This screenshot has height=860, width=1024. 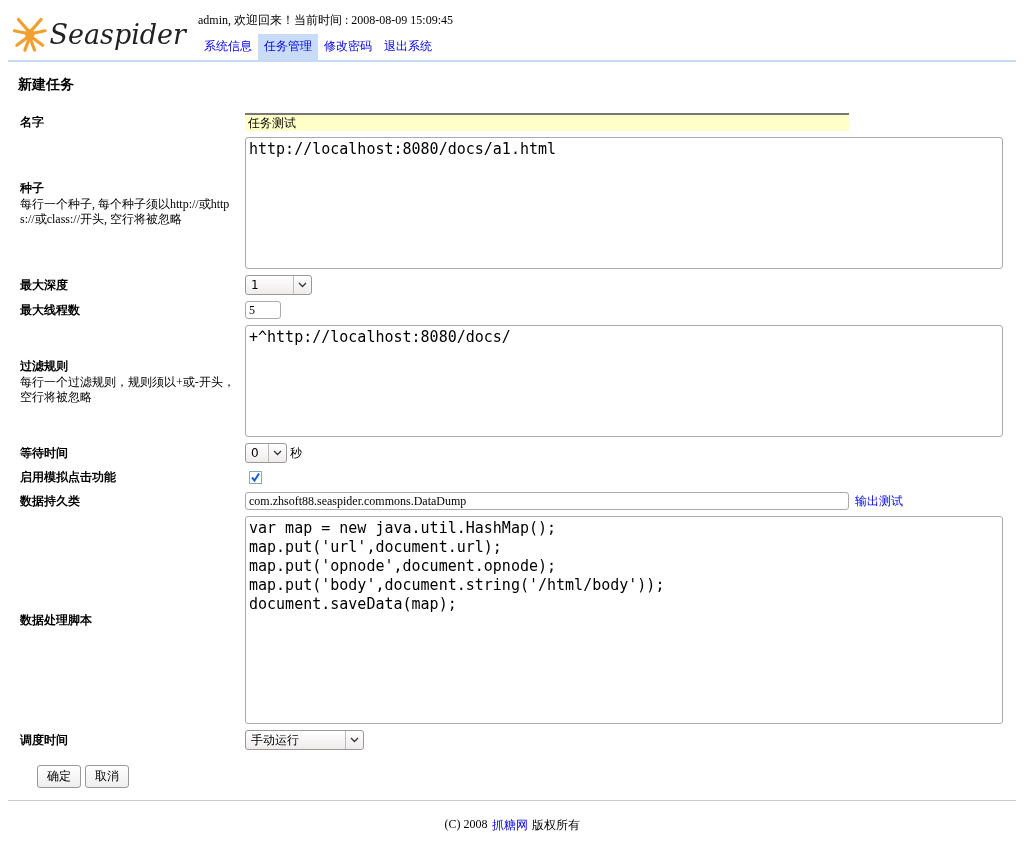 What do you see at coordinates (304, 740) in the screenshot?
I see `dropdown: 手动运行` at bounding box center [304, 740].